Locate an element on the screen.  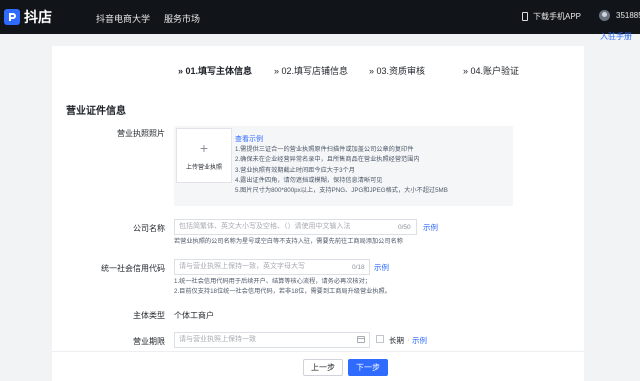
avatar-icon is located at coordinates (604, 15).